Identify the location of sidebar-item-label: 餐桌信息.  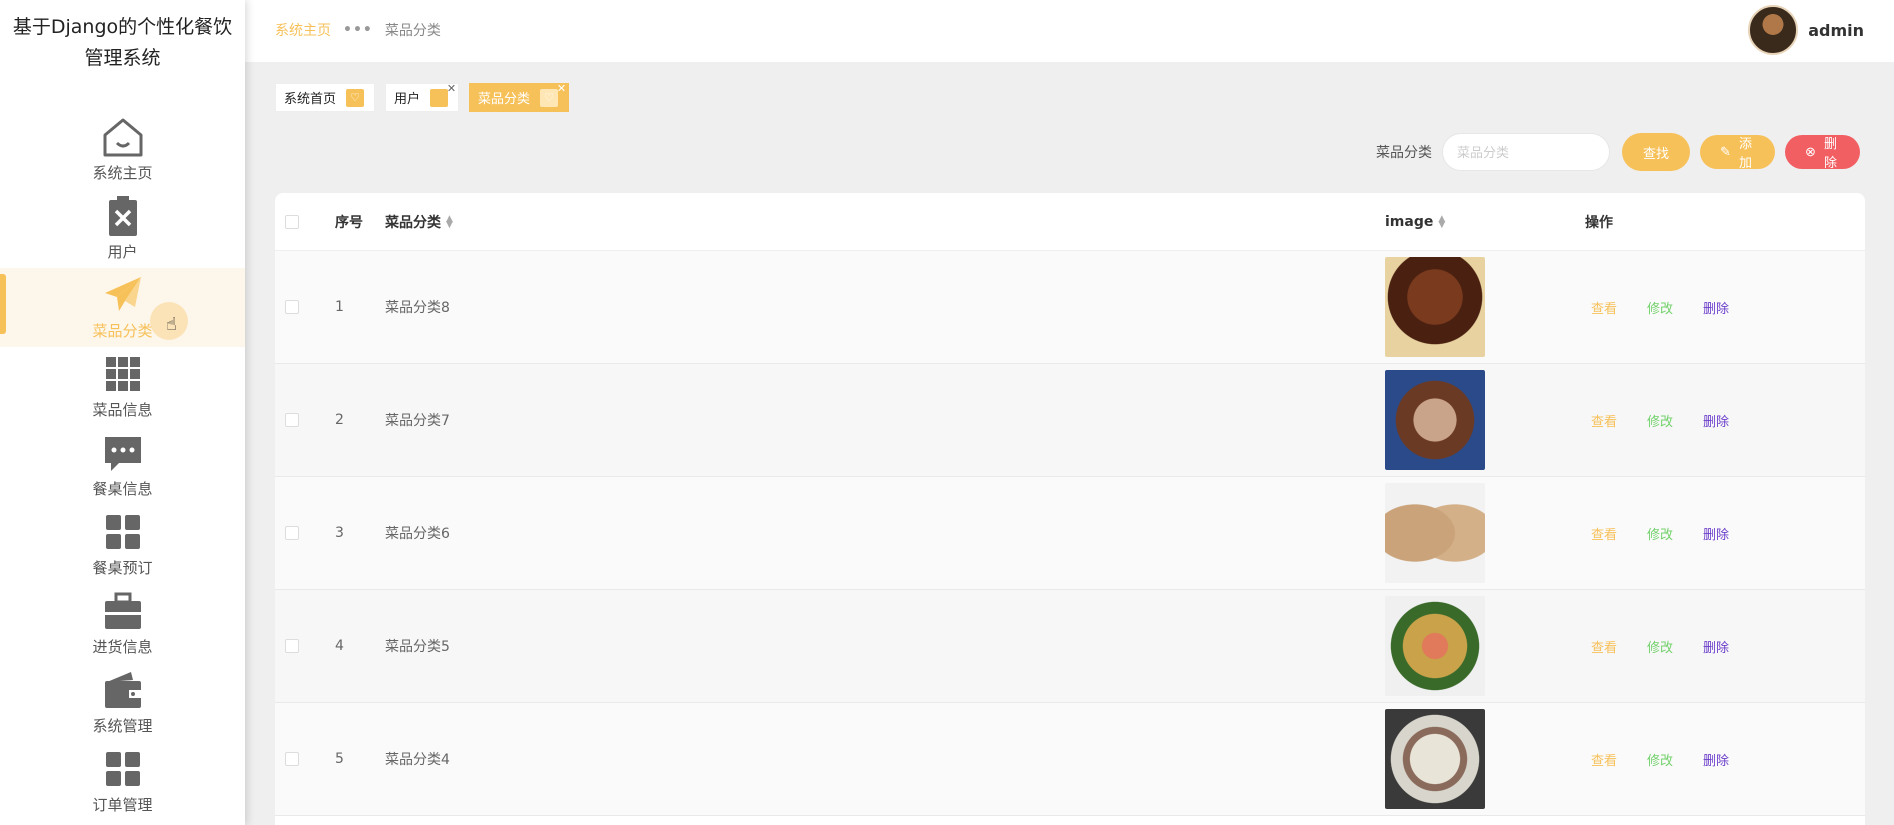
(122, 489).